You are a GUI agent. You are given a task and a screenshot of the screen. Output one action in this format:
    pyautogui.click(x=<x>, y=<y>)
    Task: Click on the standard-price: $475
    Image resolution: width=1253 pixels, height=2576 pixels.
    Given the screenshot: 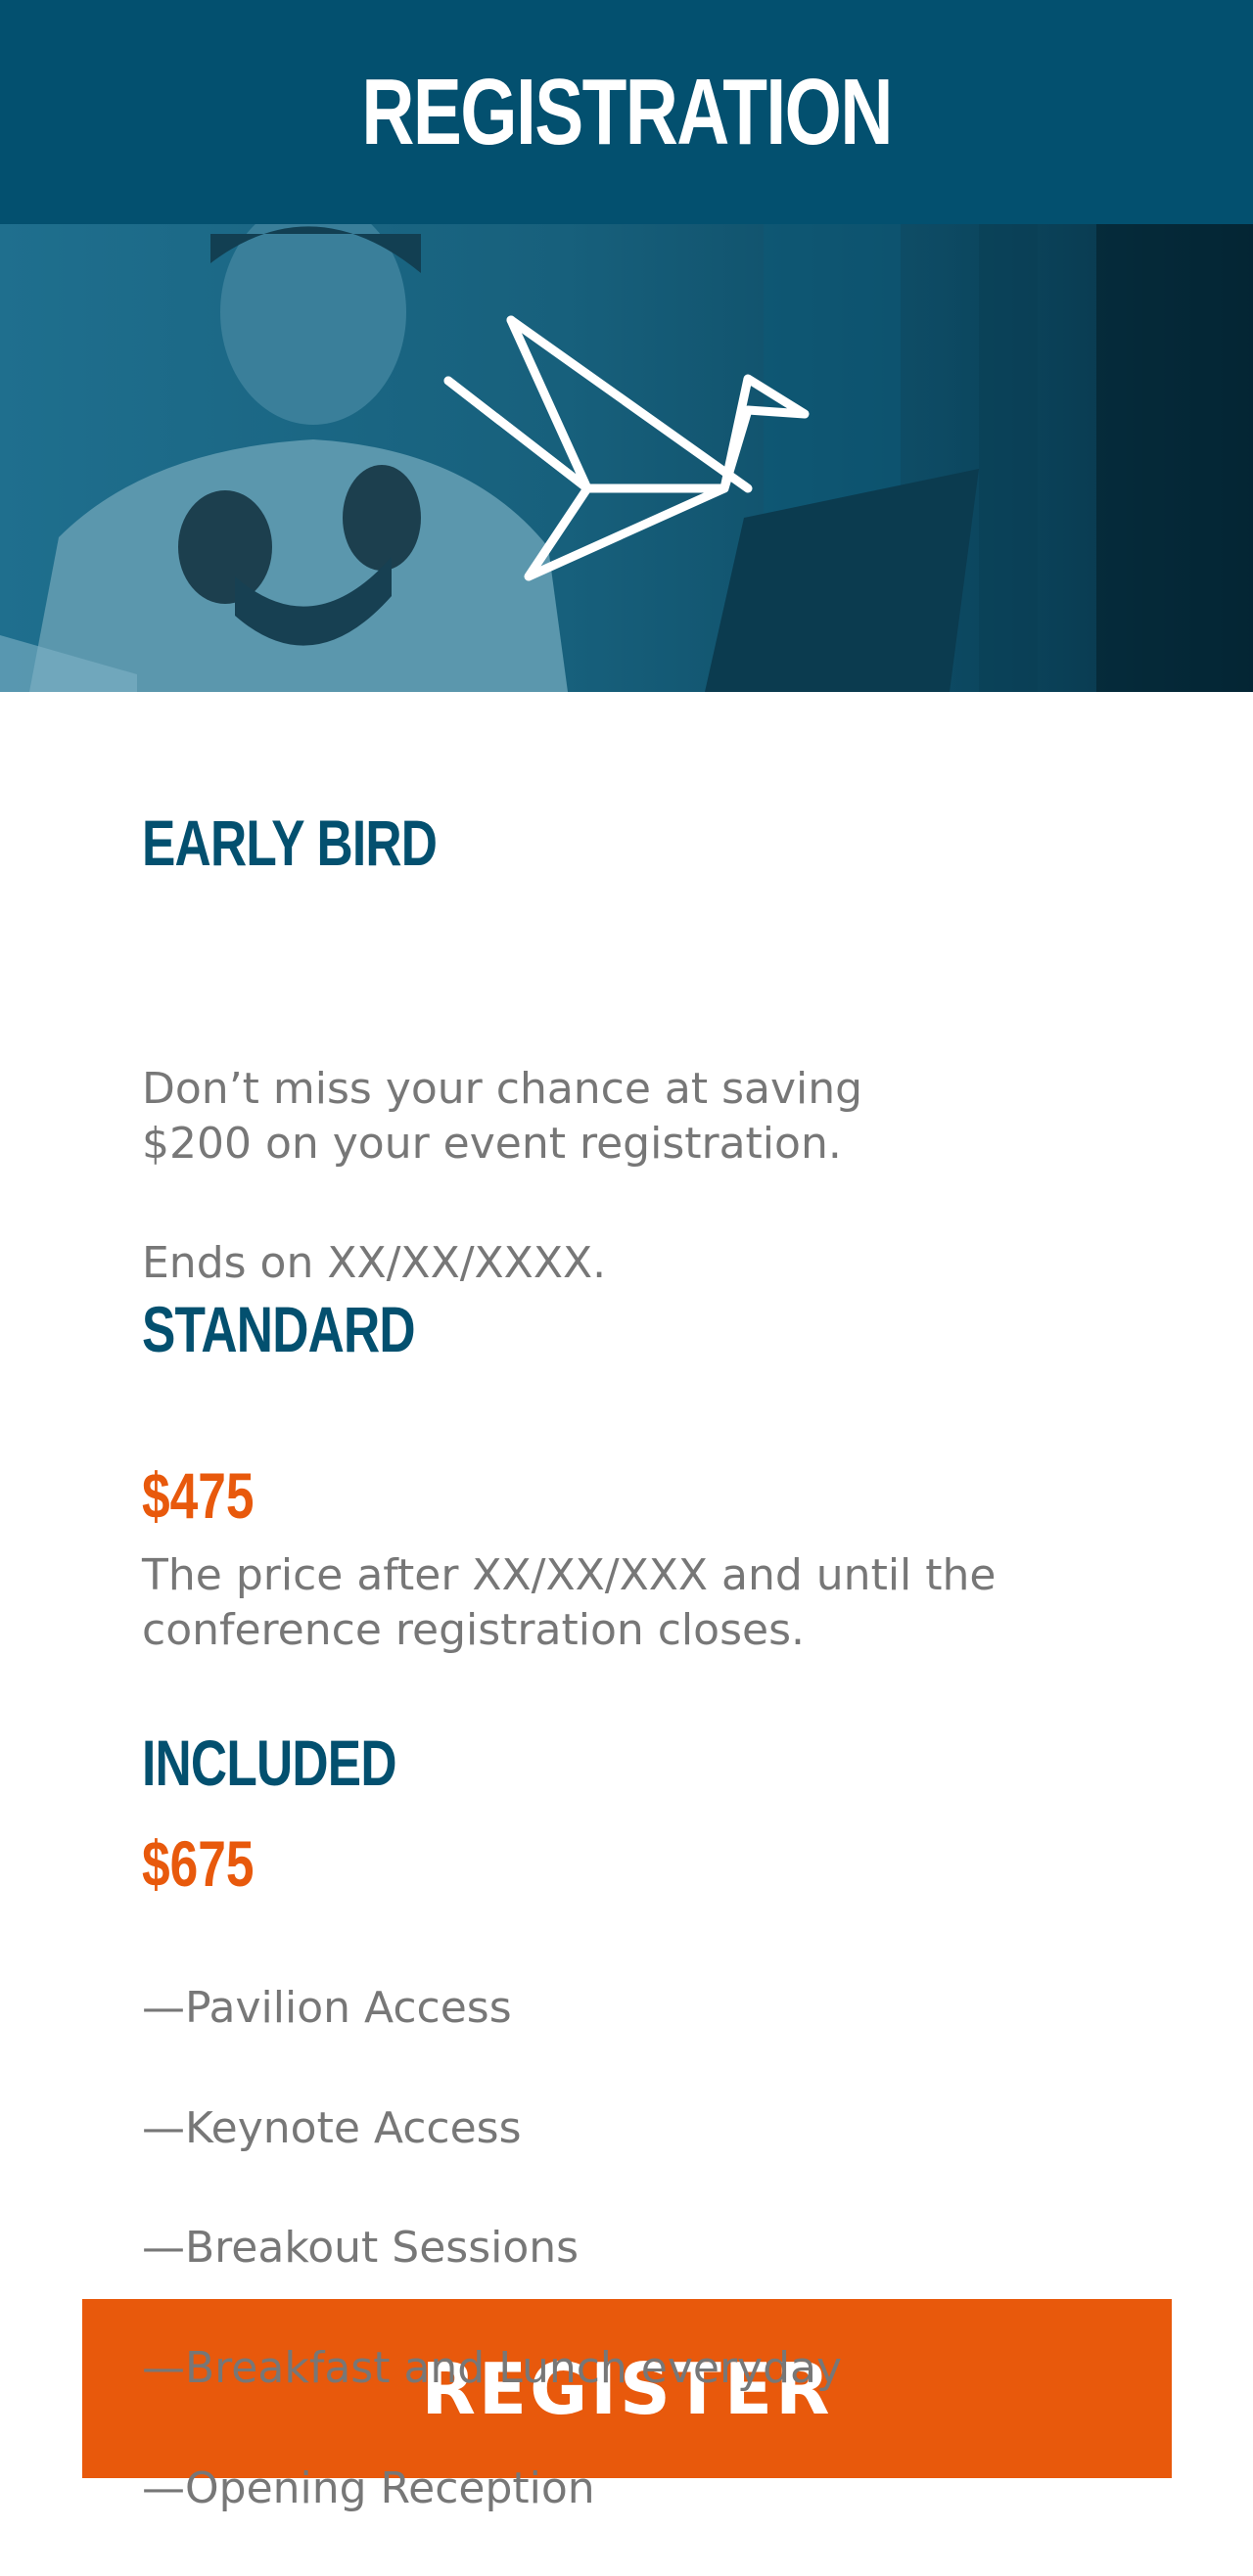 What is the action you would take?
    pyautogui.click(x=198, y=1495)
    